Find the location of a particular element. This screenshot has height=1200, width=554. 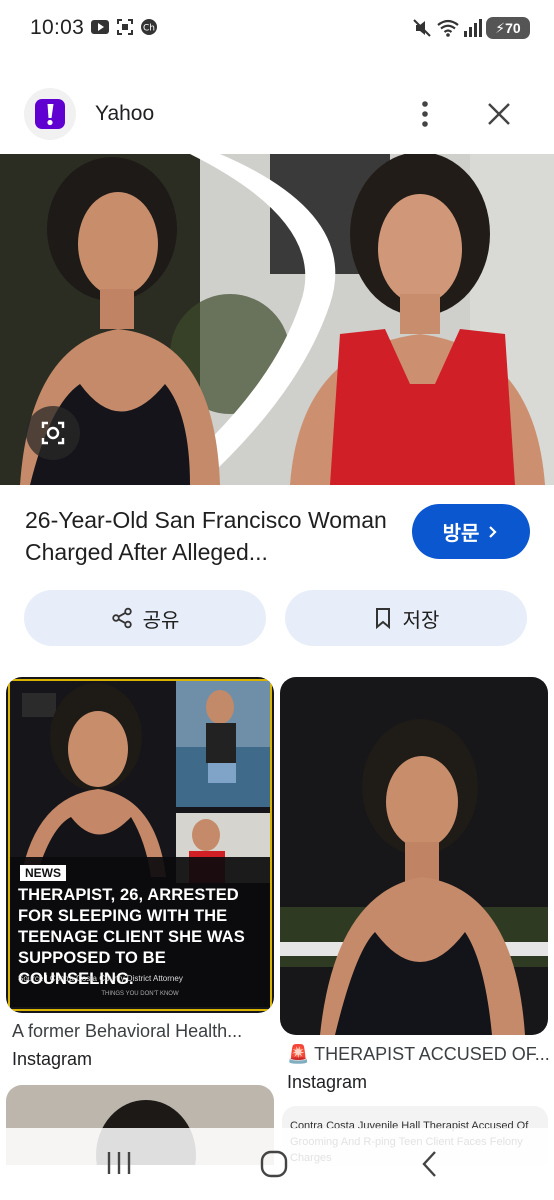

yahoo-logo-icon is located at coordinates (50, 114).